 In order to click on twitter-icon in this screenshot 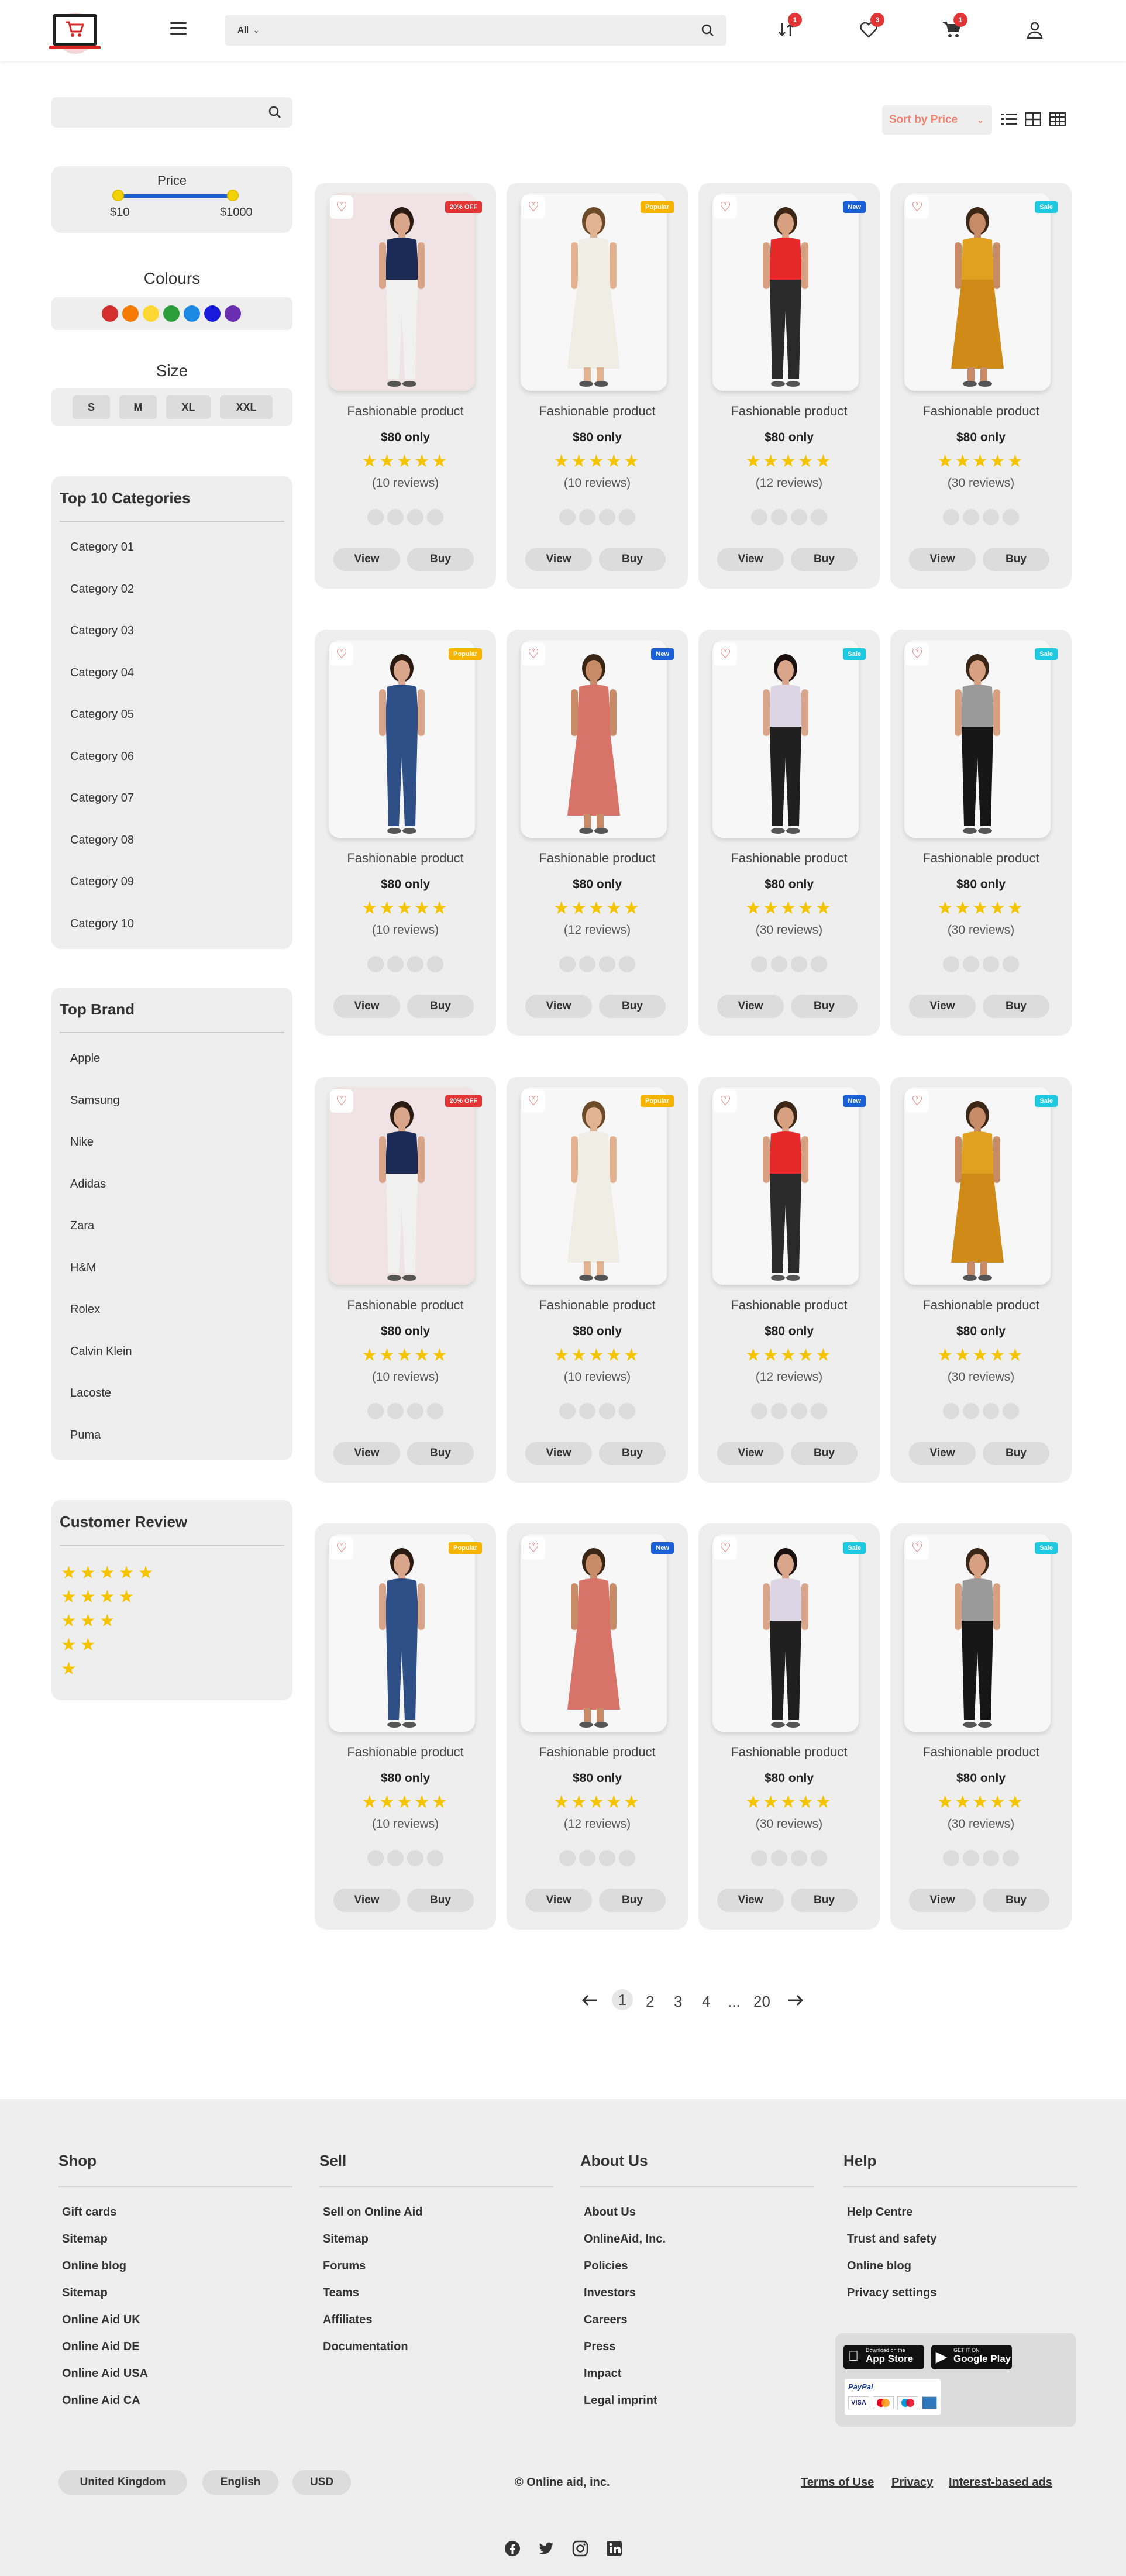, I will do `click(546, 2550)`.